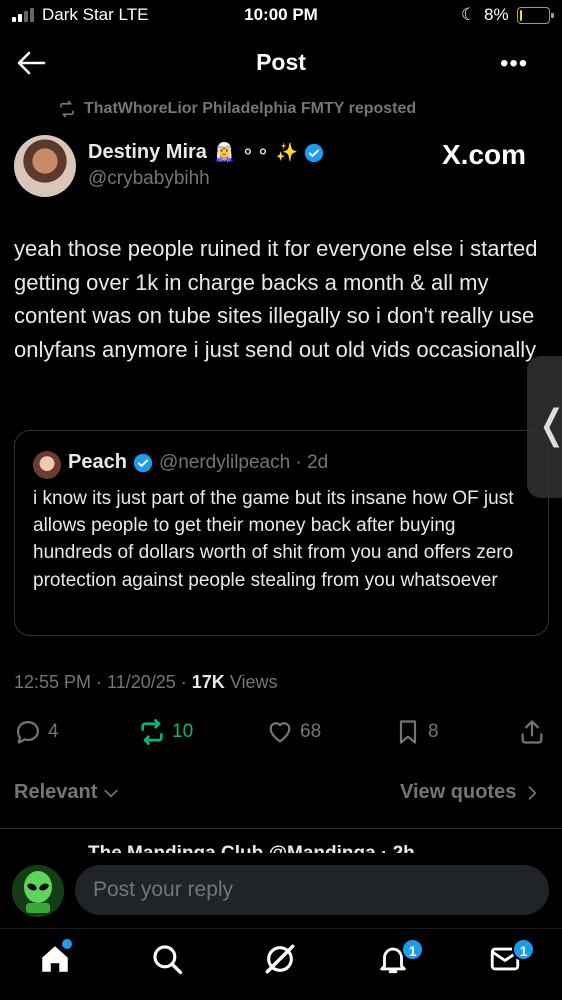 The image size is (562, 1000). What do you see at coordinates (250, 108) in the screenshot?
I see `repost-banner-text: ThatWhoreLior Philadelphia FMTY reposted` at bounding box center [250, 108].